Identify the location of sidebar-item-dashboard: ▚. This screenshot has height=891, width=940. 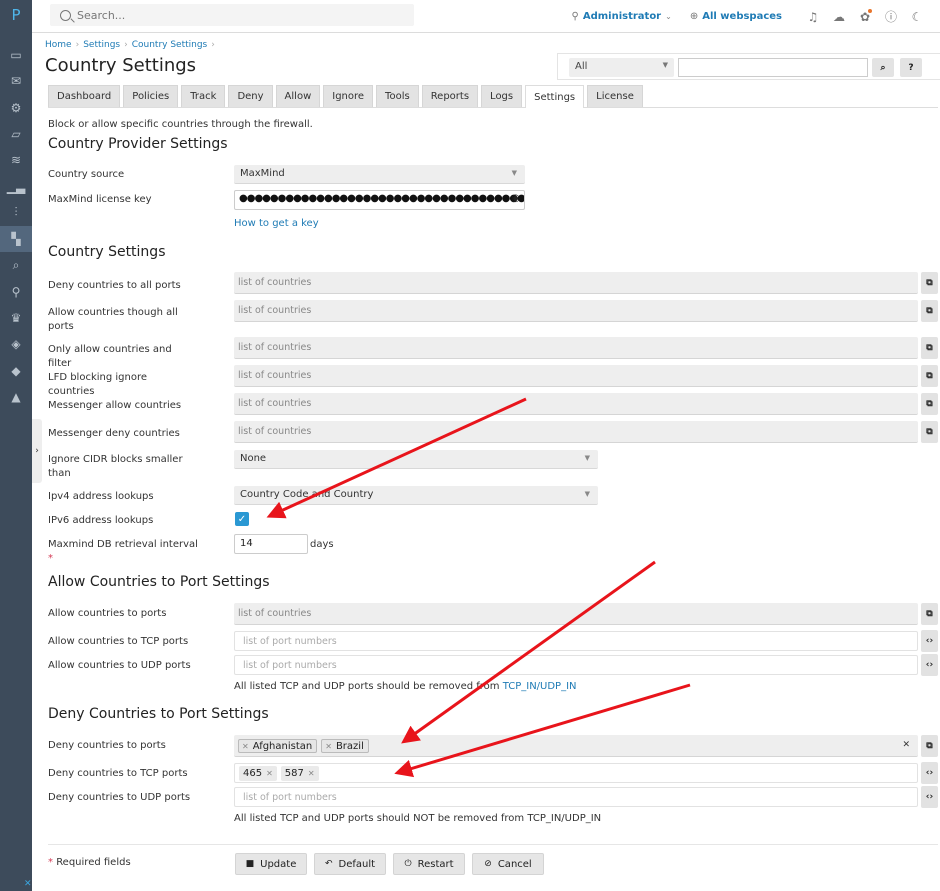
(16, 239).